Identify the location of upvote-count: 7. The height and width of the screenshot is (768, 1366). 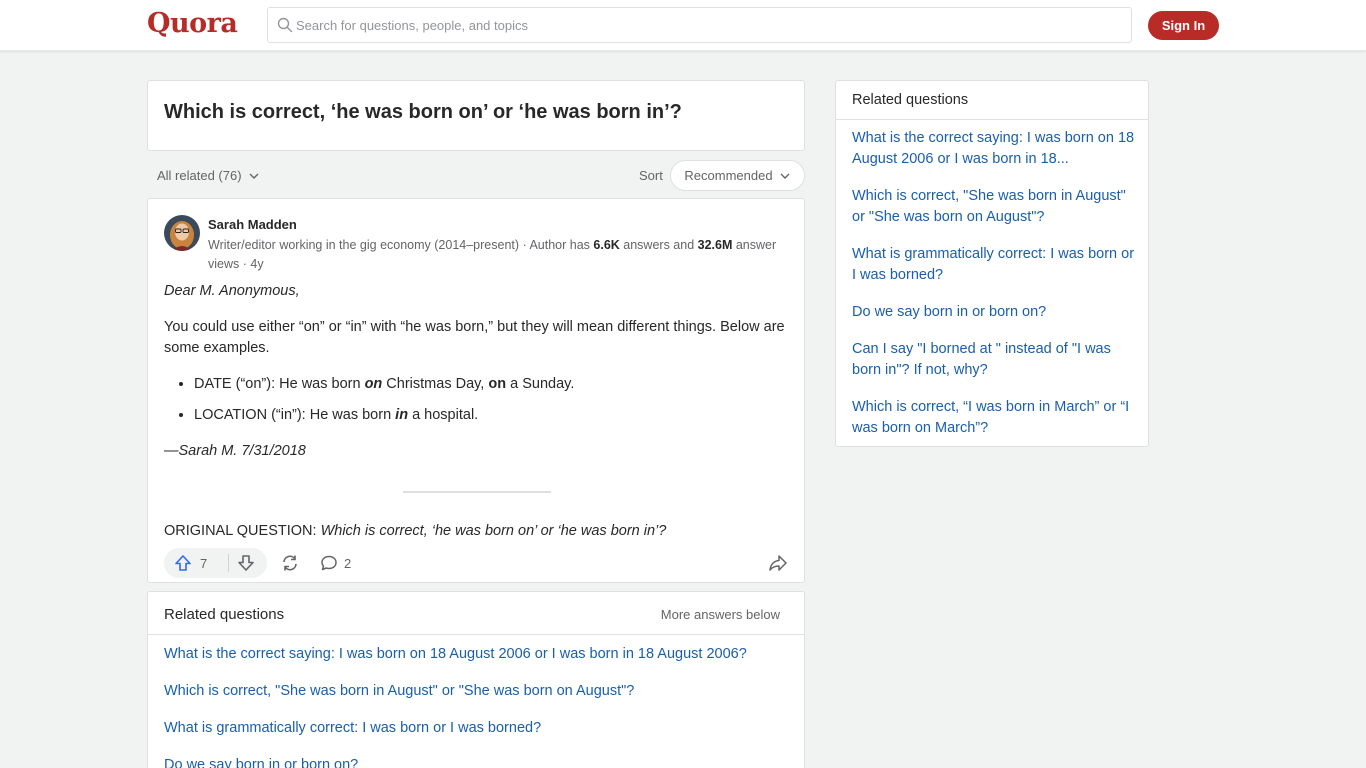
(204, 563).